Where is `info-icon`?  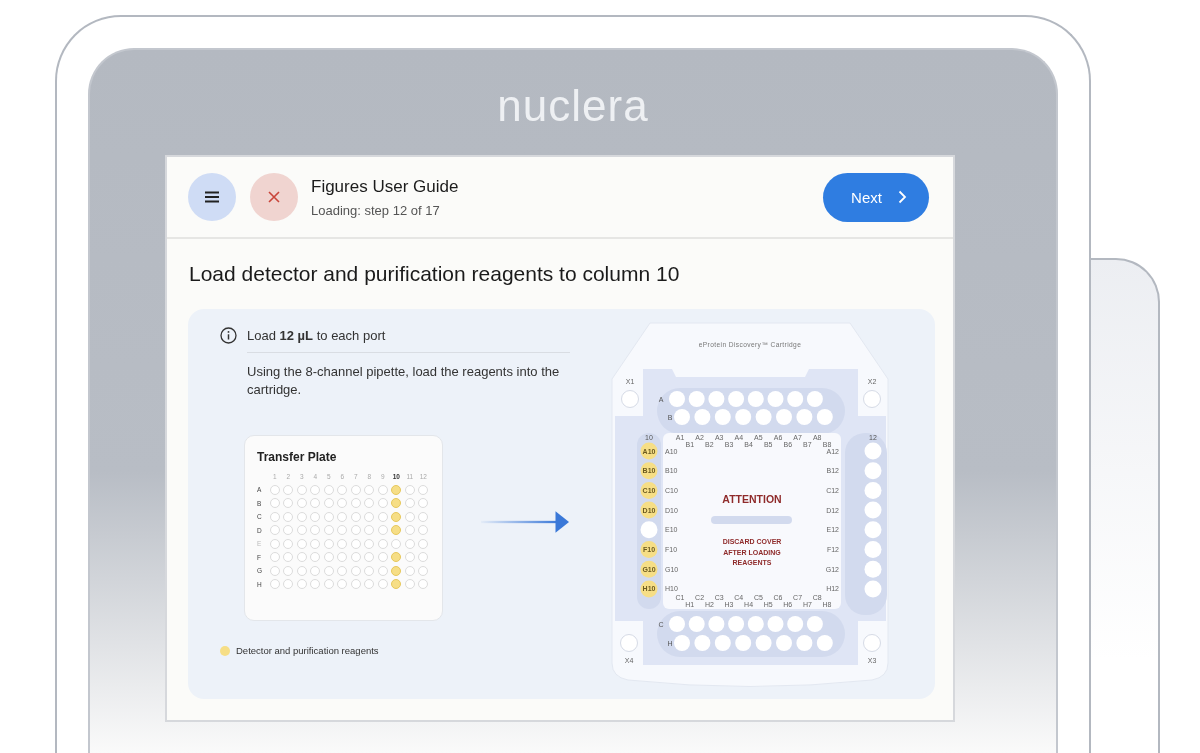
info-icon is located at coordinates (228, 335).